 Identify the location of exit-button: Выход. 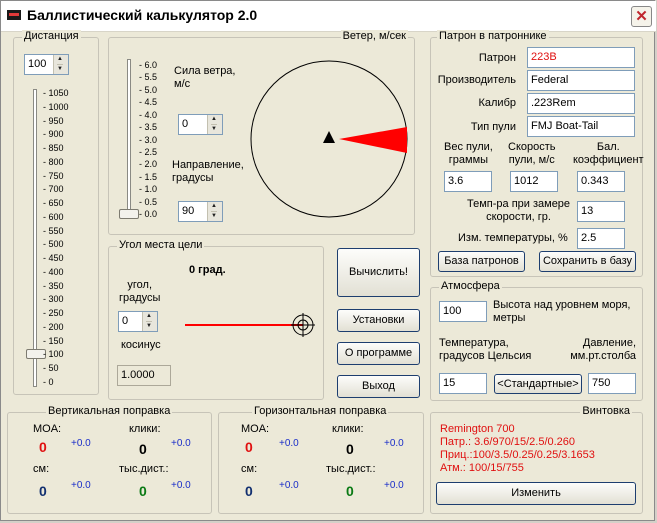
(378, 386).